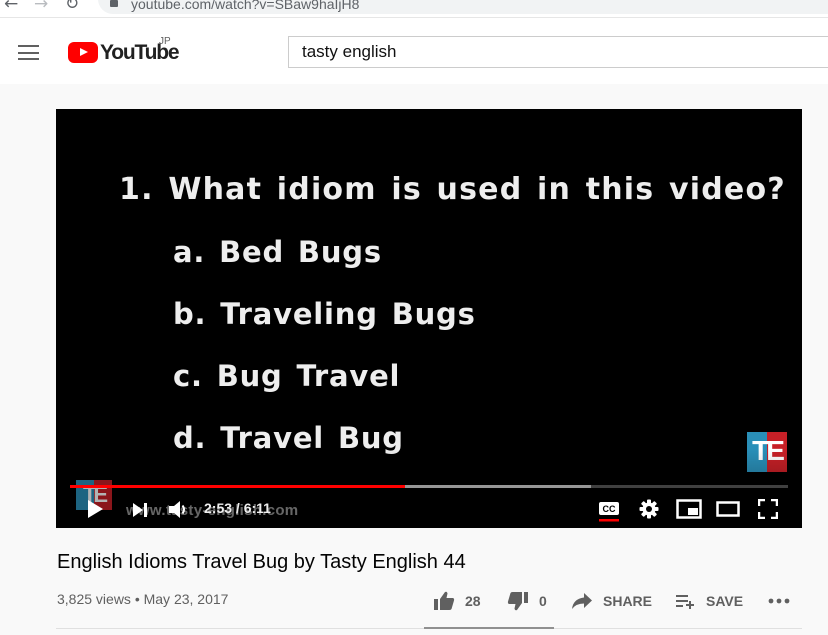 This screenshot has width=828, height=635. Describe the element at coordinates (463, 7) in the screenshot. I see `address-bar: youtube.com/watch?v=SBaw9haIjH8` at that location.